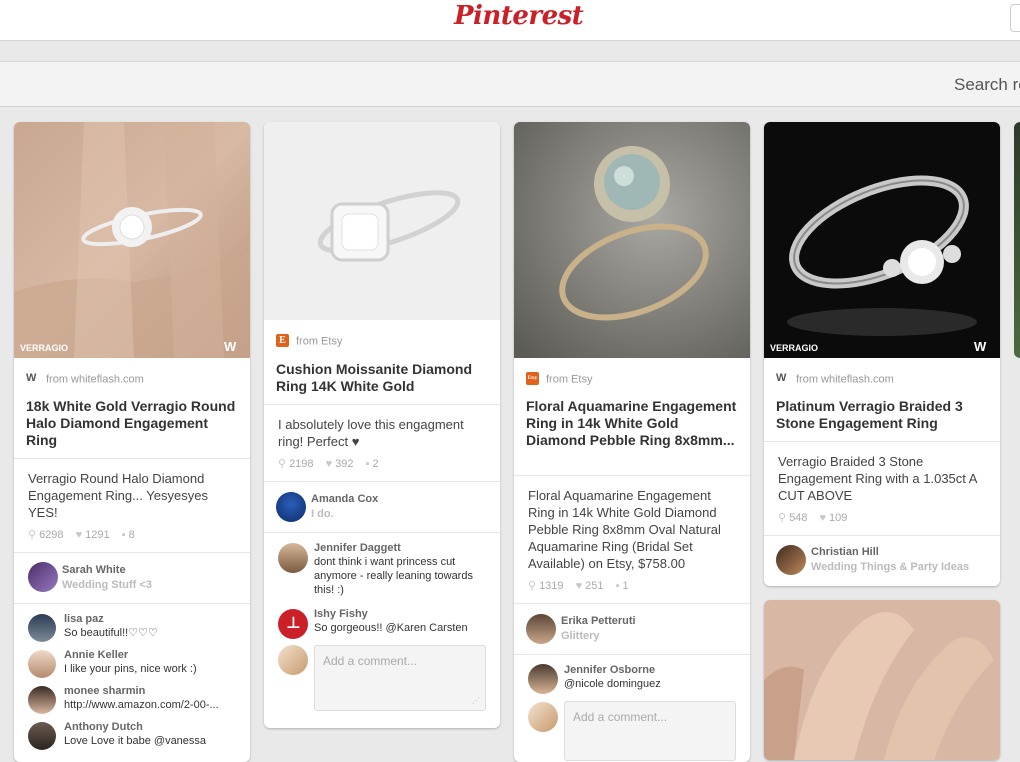 Image resolution: width=1020 pixels, height=762 pixels. I want to click on pin-stats: ⚲ 2198 ♥ 392 ▪ 2, so click(333, 463).